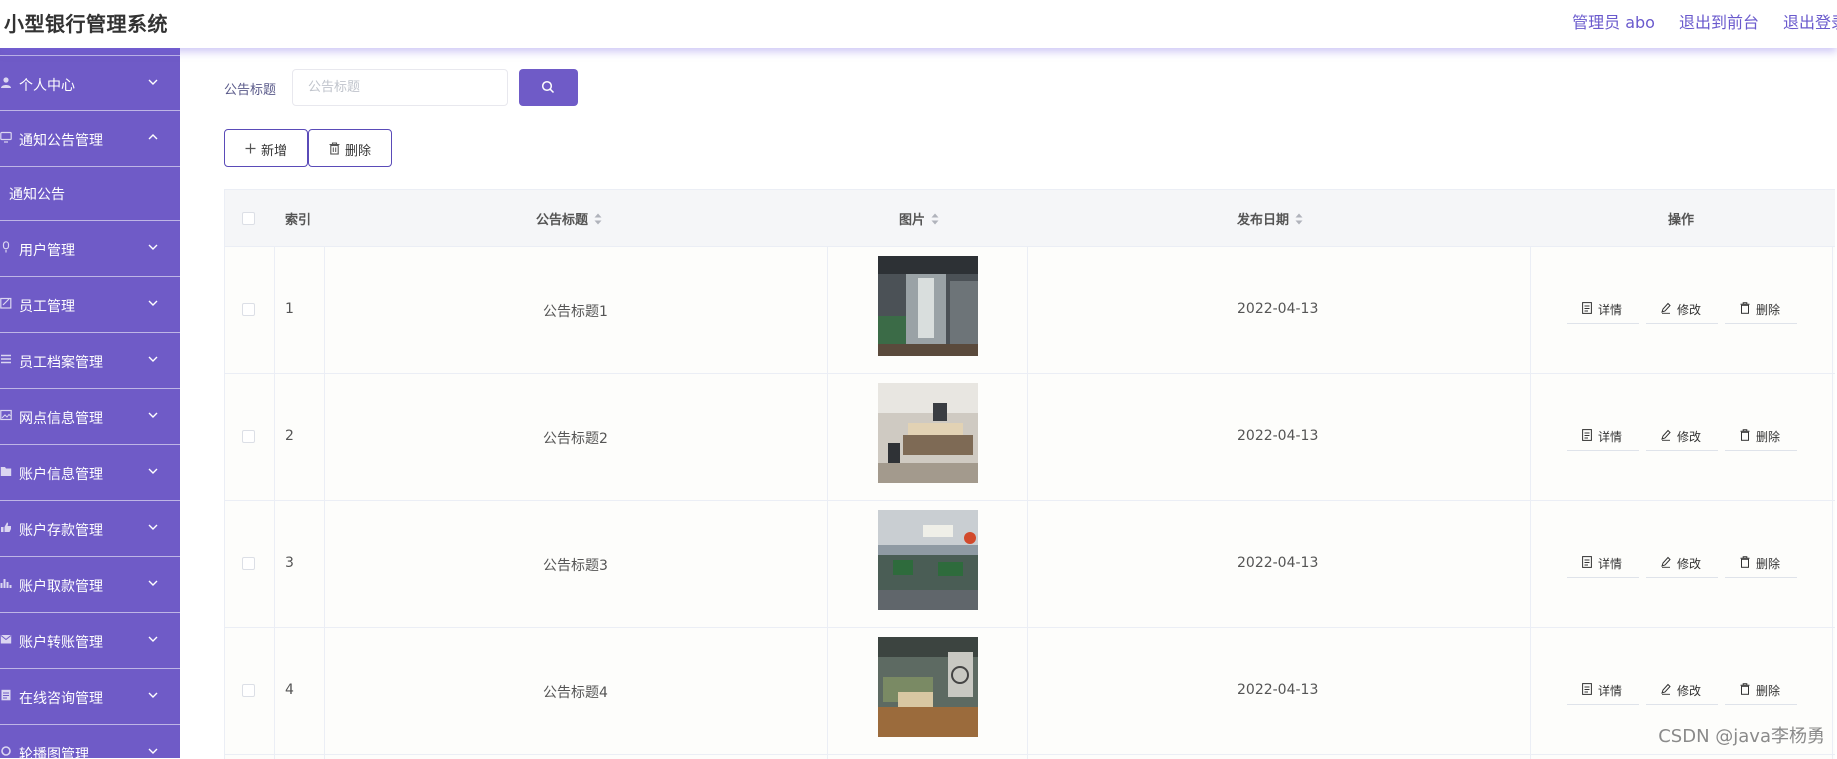 Image resolution: width=1837 pixels, height=759 pixels. I want to click on search-button, so click(548, 87).